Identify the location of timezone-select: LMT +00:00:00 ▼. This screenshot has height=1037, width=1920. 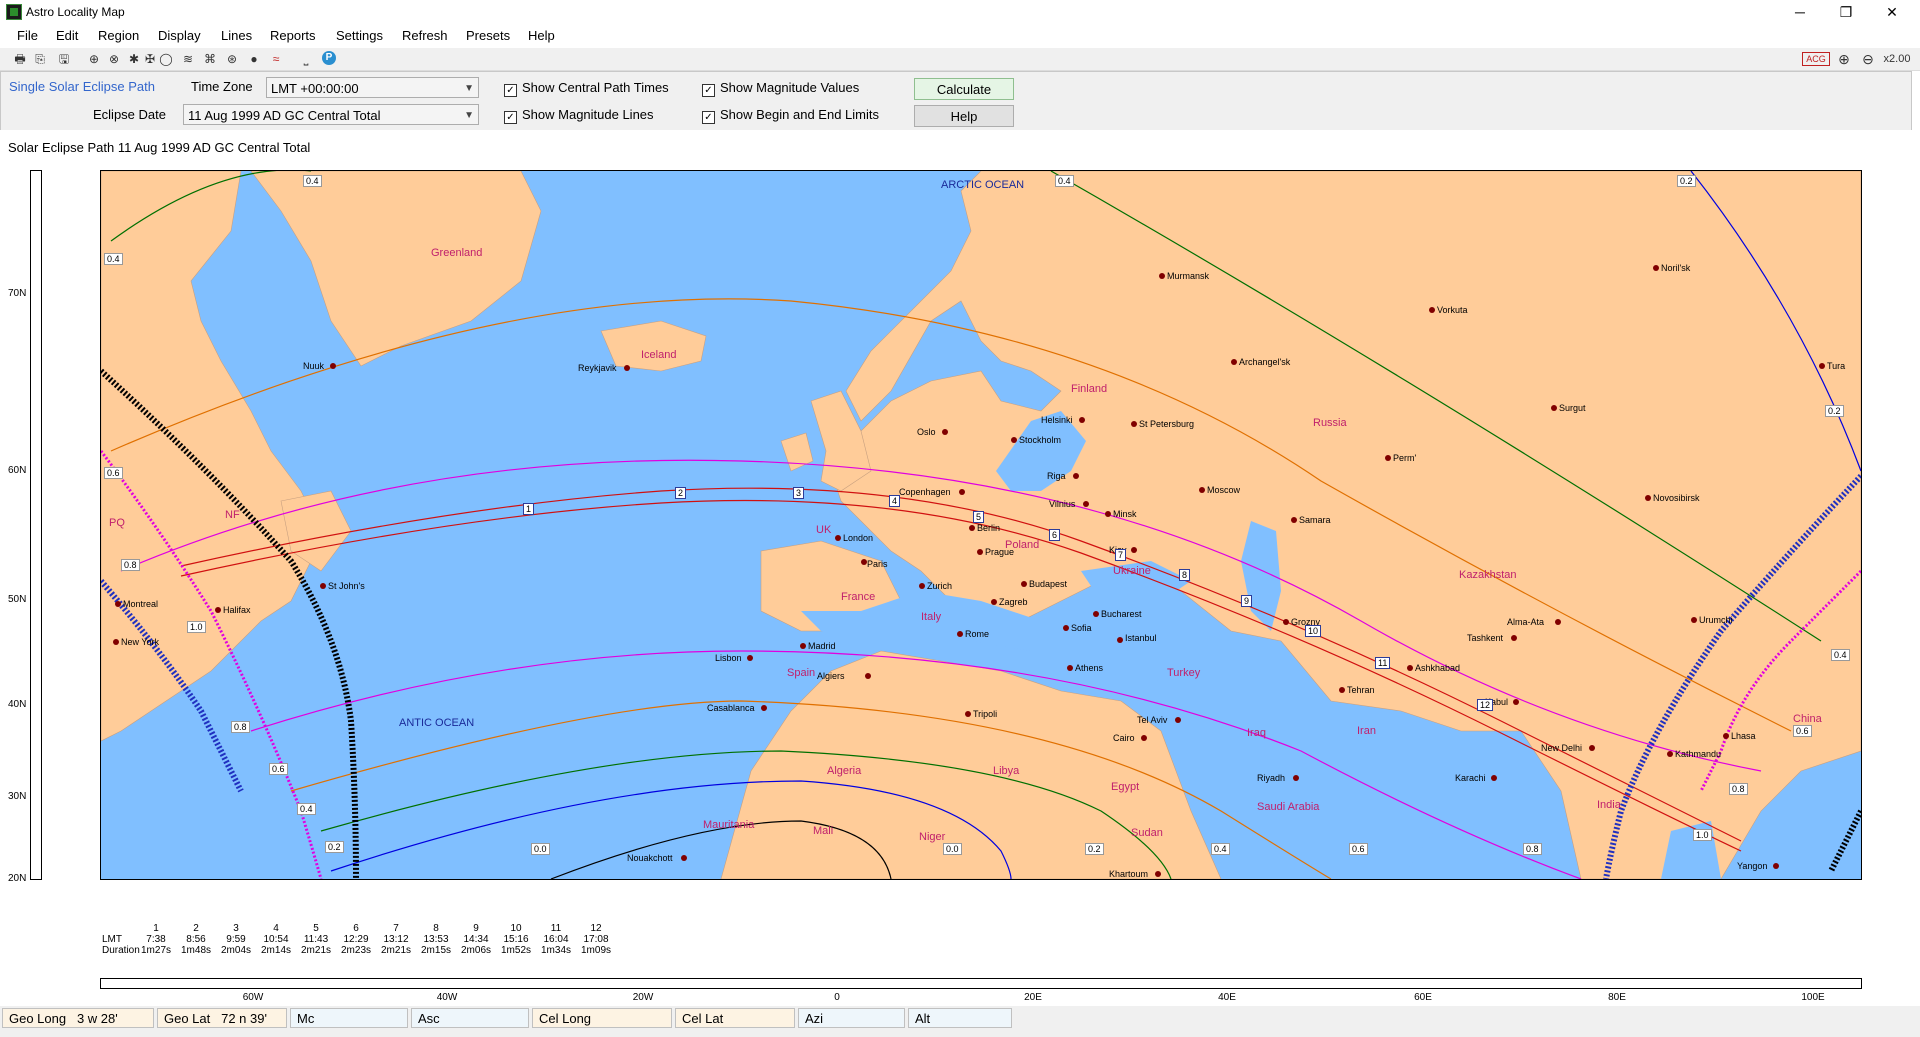
(372, 87).